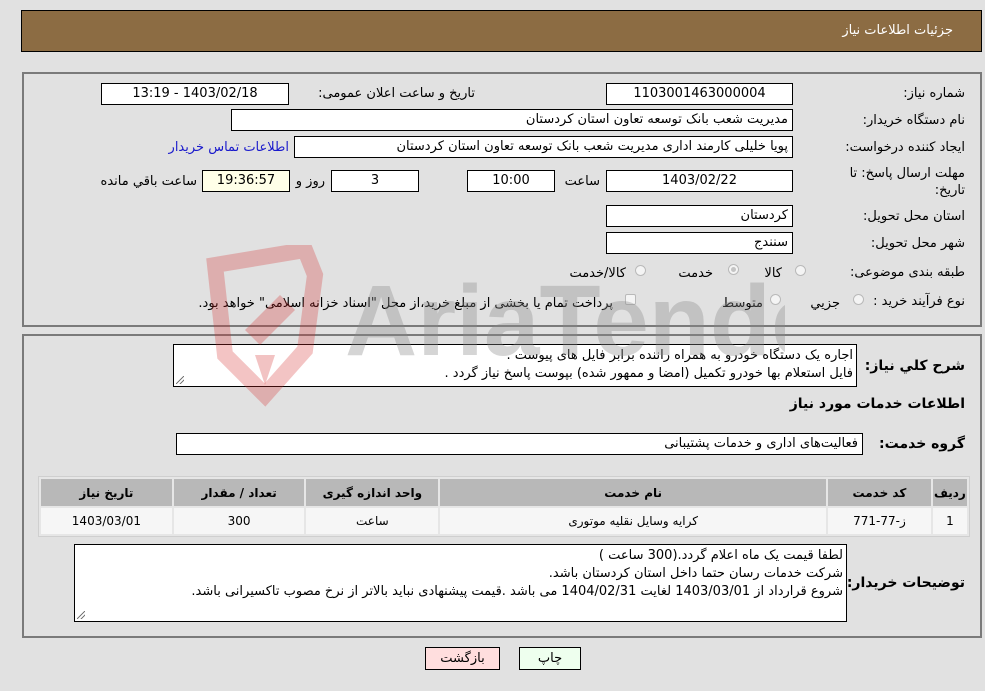 Image resolution: width=985 pixels, height=691 pixels. Describe the element at coordinates (695, 273) in the screenshot. I see `category-service-label: خدمت` at that location.